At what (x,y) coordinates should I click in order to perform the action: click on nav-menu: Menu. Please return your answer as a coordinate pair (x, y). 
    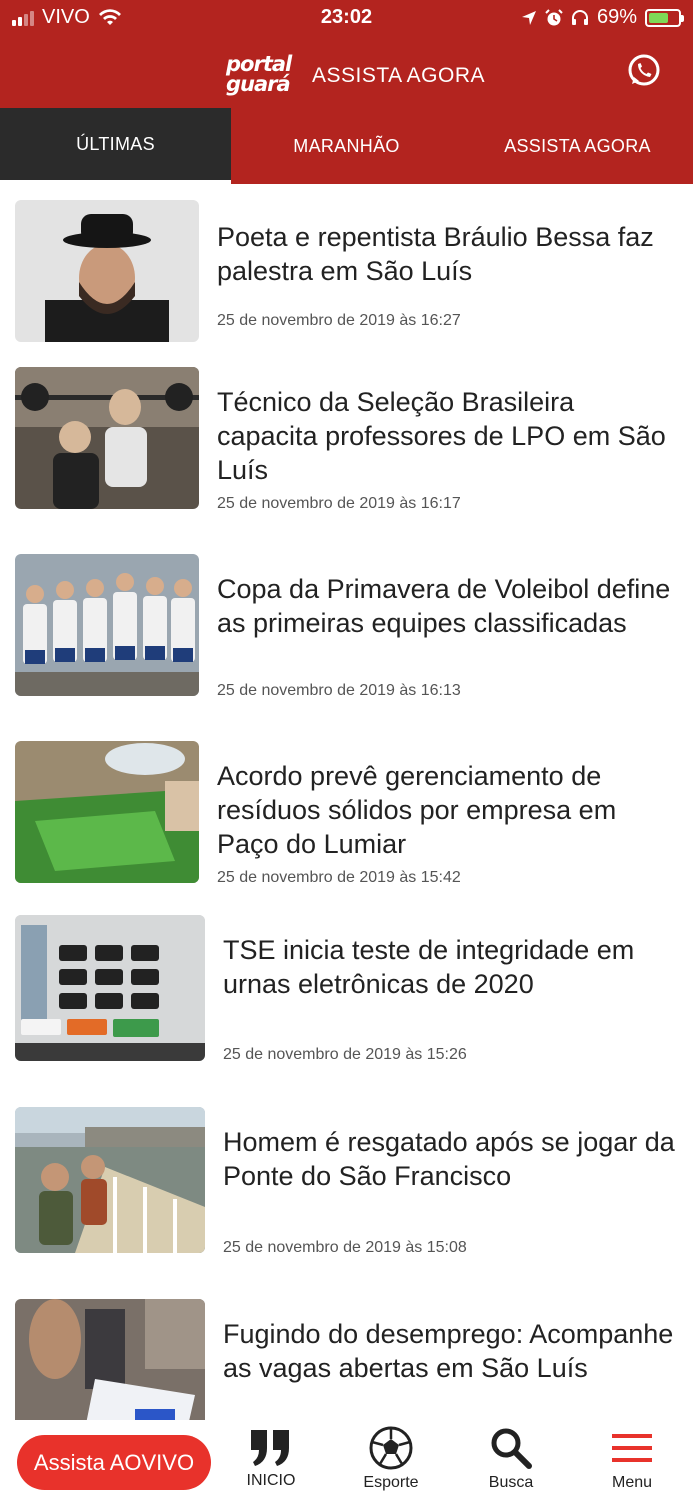
    Looking at the image, I should click on (632, 1463).